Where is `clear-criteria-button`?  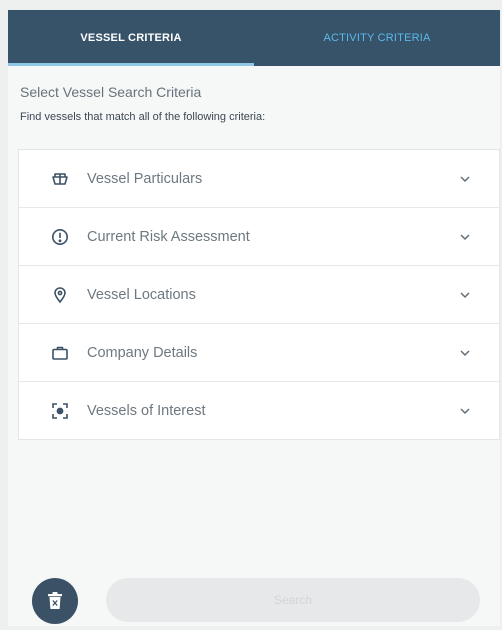 clear-criteria-button is located at coordinates (55, 601).